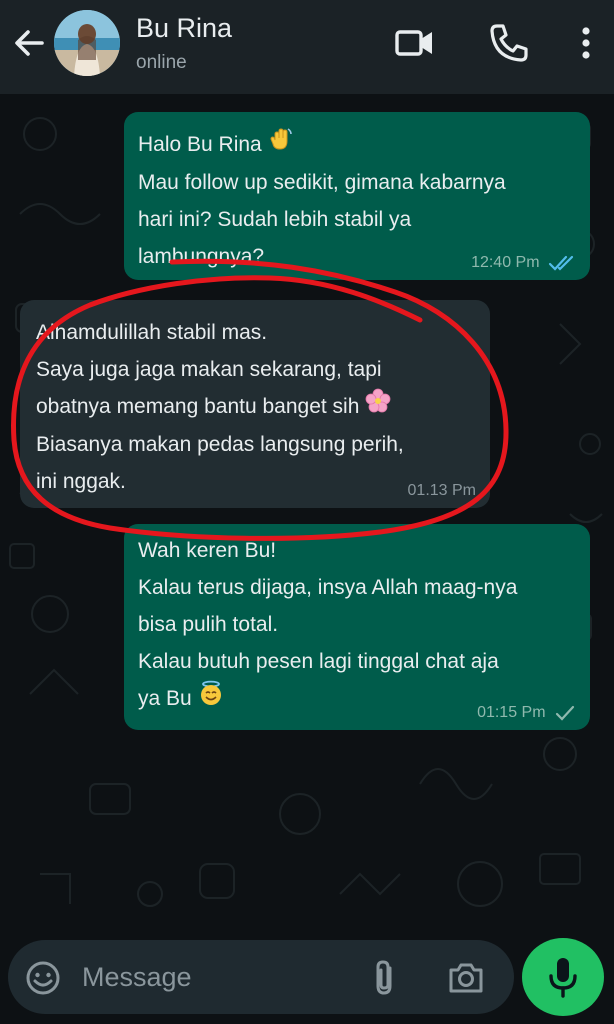  What do you see at coordinates (209, 369) in the screenshot?
I see `message-line: Saya juga jaga makan sekarang, tapi` at bounding box center [209, 369].